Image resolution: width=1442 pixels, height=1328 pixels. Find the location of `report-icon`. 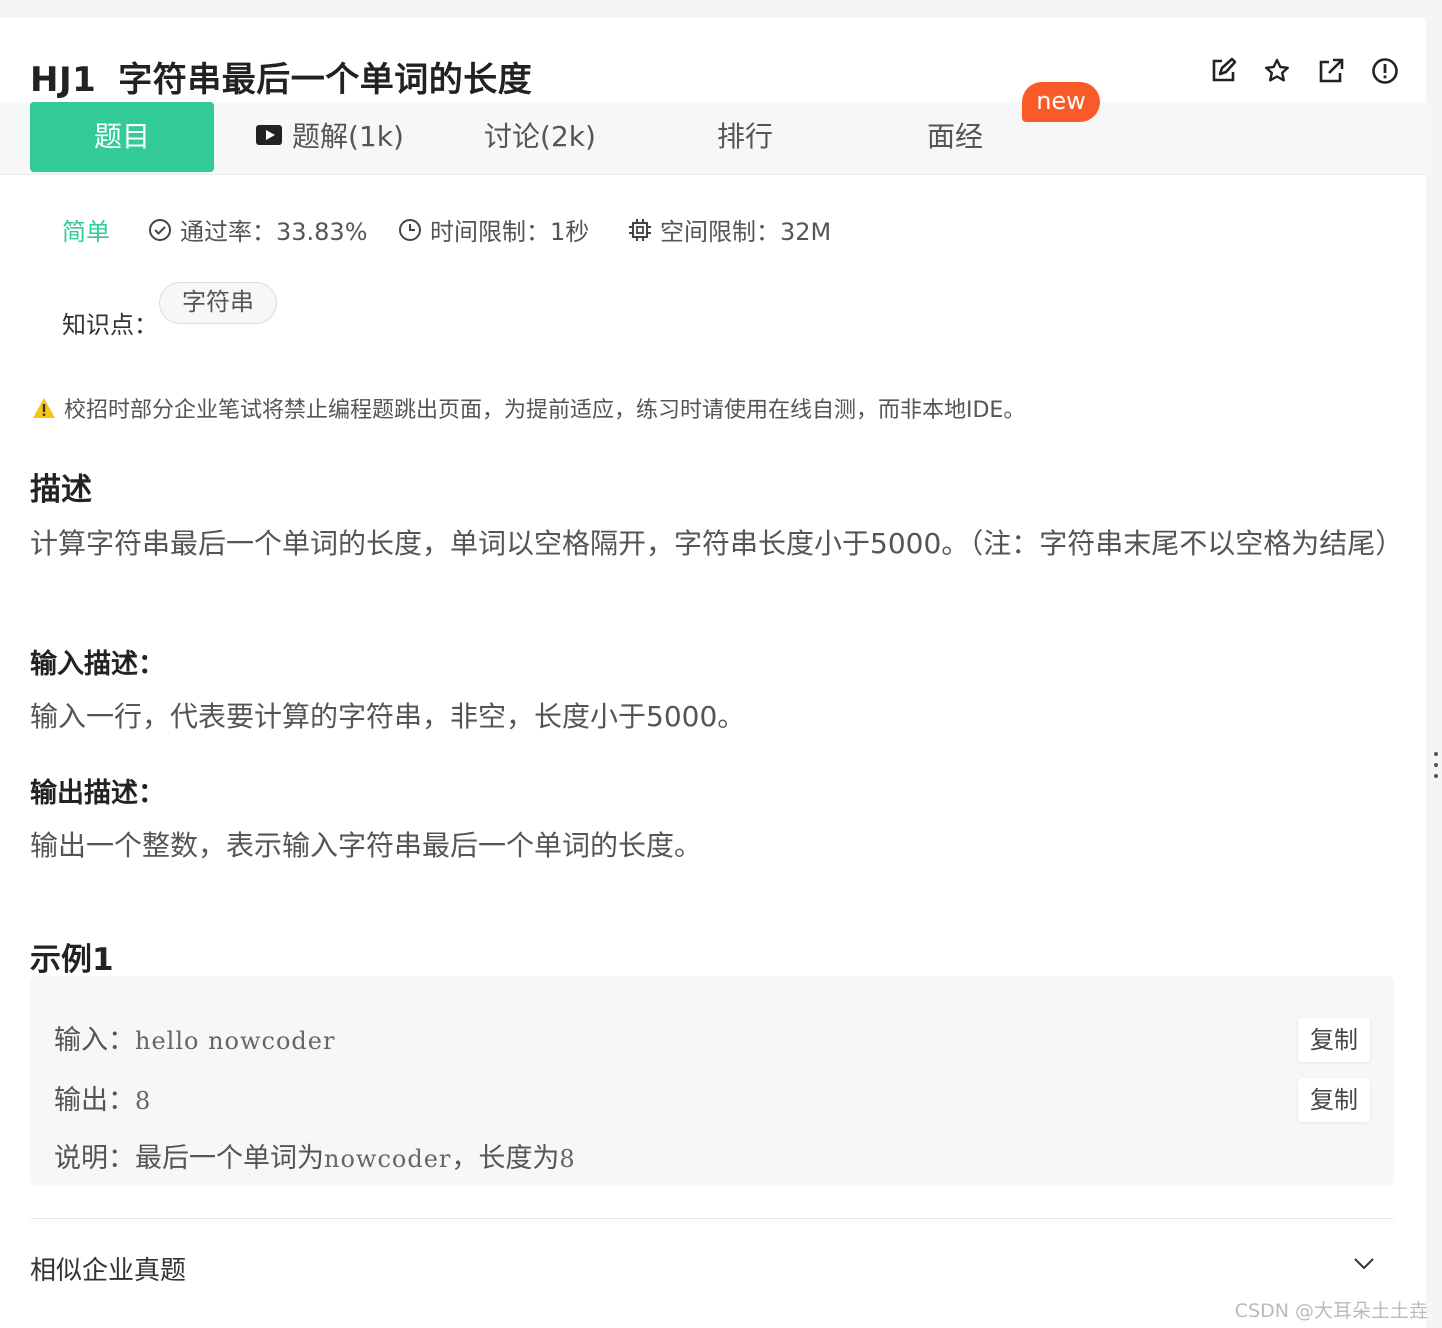

report-icon is located at coordinates (1385, 71).